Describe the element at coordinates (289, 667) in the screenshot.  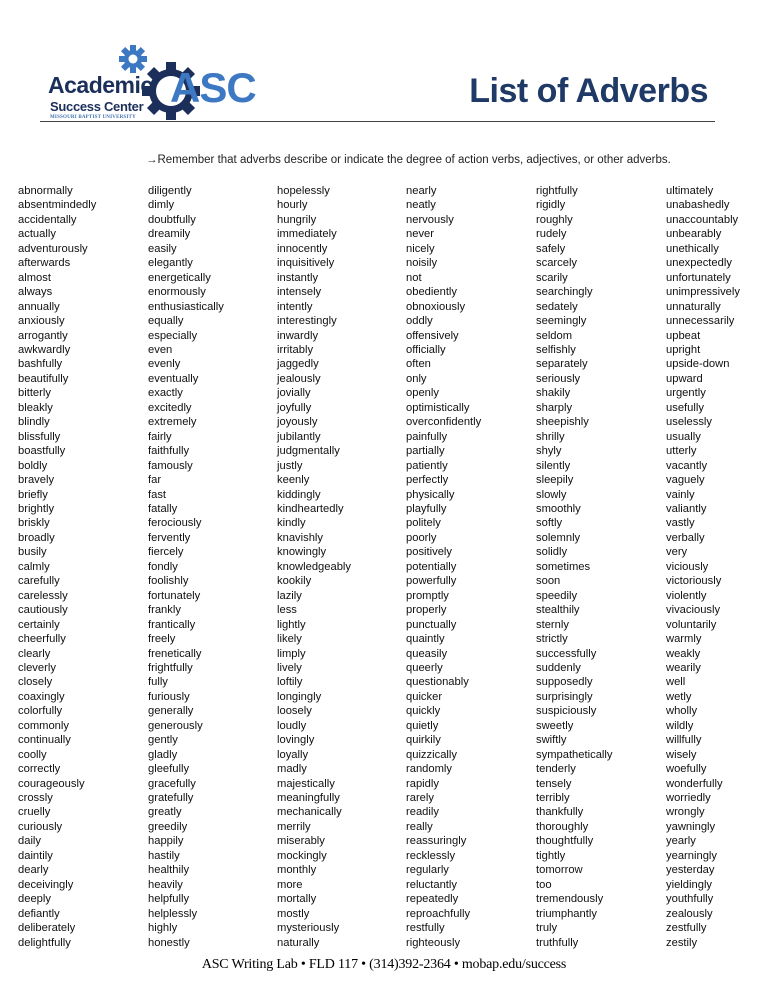
I see `adverb-item: lively` at that location.